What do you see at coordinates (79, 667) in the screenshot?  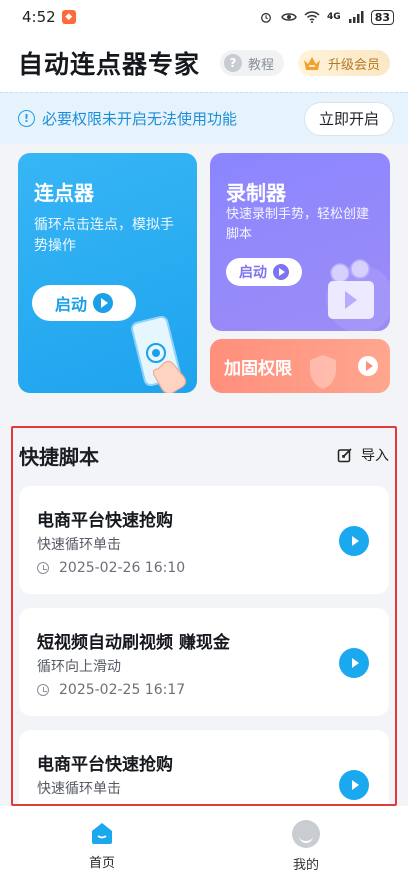 I see `script-mode: 循环向上滑动` at bounding box center [79, 667].